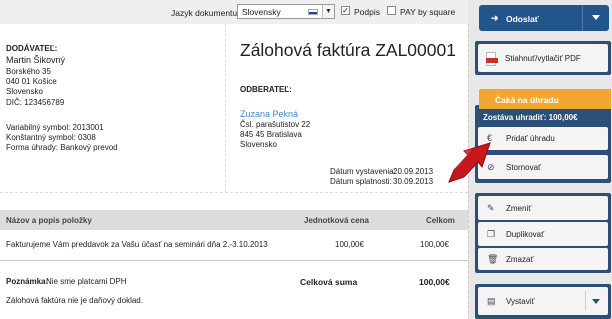 The height and width of the screenshot is (319, 612). Describe the element at coordinates (434, 244) in the screenshot. I see `row-total: 100,00€` at that location.